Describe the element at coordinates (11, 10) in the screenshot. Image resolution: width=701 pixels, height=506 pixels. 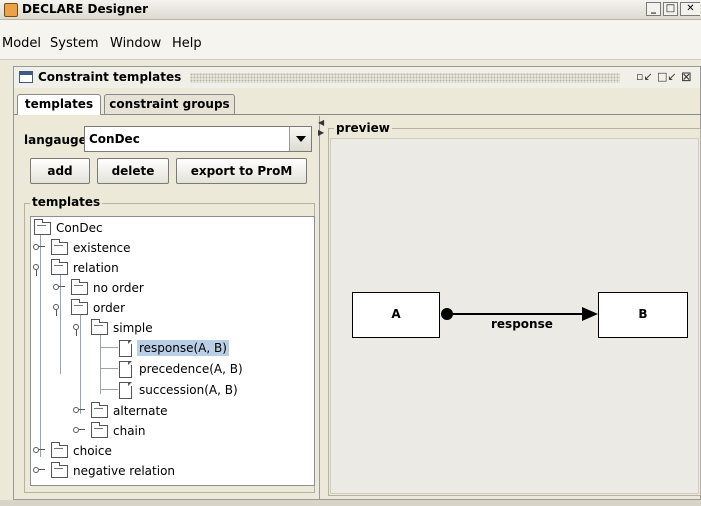
I see `java-app-icon` at that location.